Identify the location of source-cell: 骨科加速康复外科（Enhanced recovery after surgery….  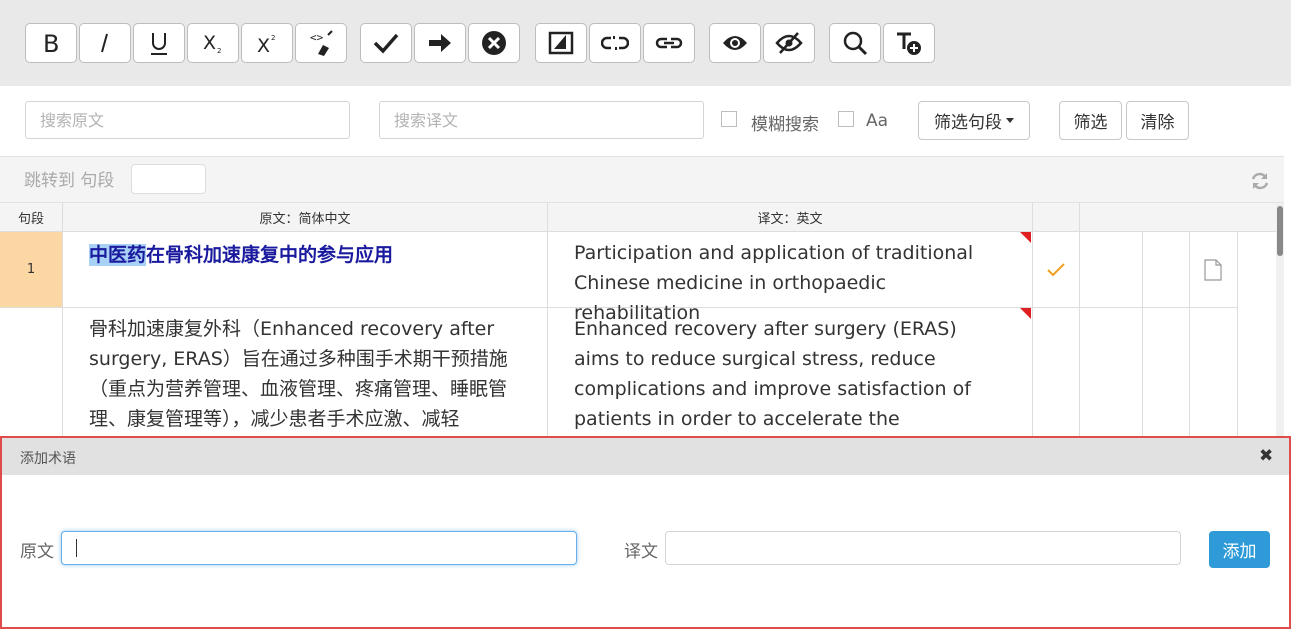
(305, 372).